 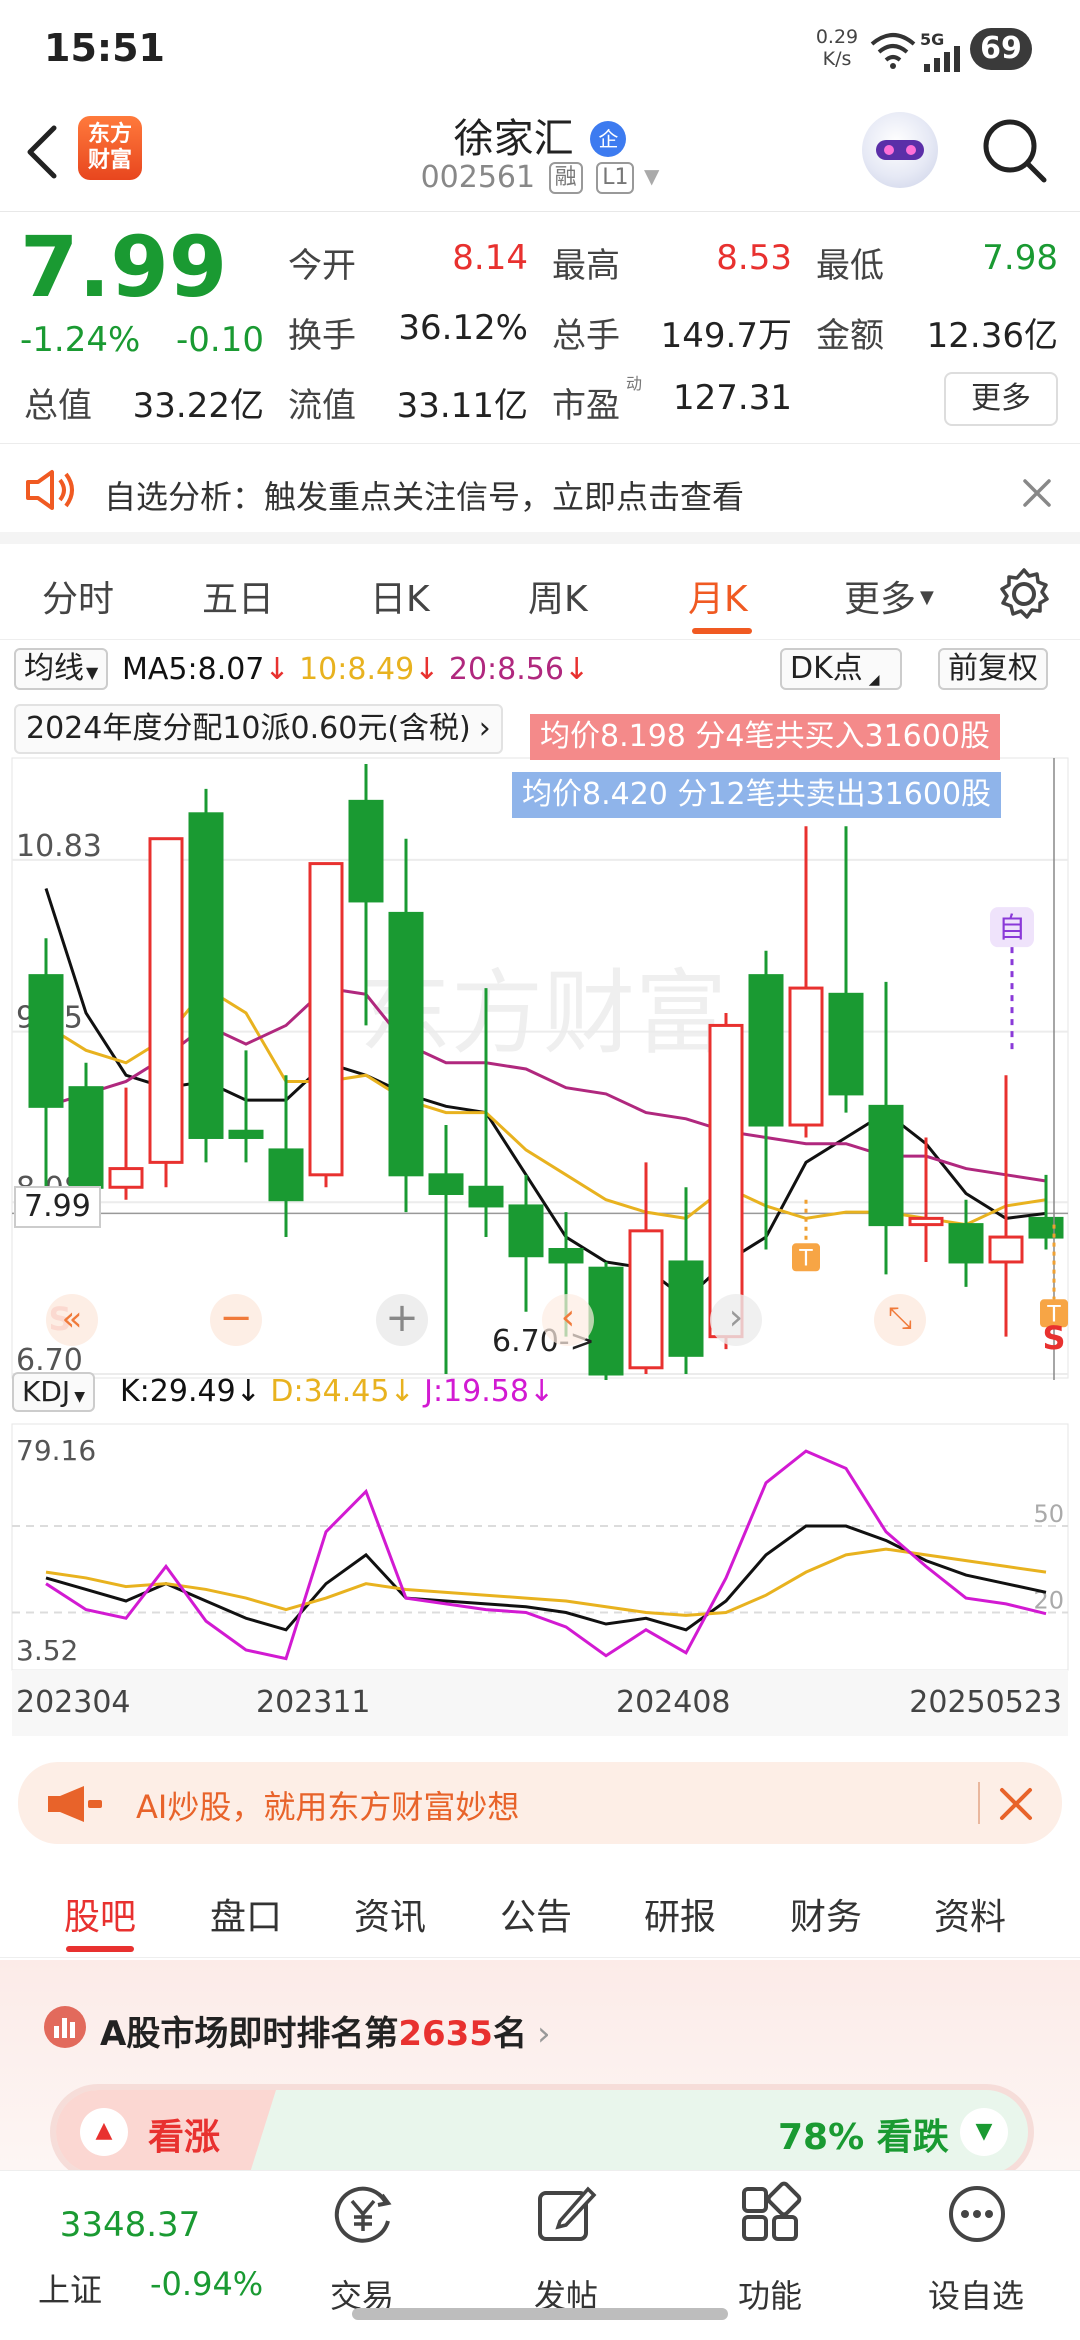 What do you see at coordinates (984, 2132) in the screenshot?
I see `bearish-button-icon: ▼` at bounding box center [984, 2132].